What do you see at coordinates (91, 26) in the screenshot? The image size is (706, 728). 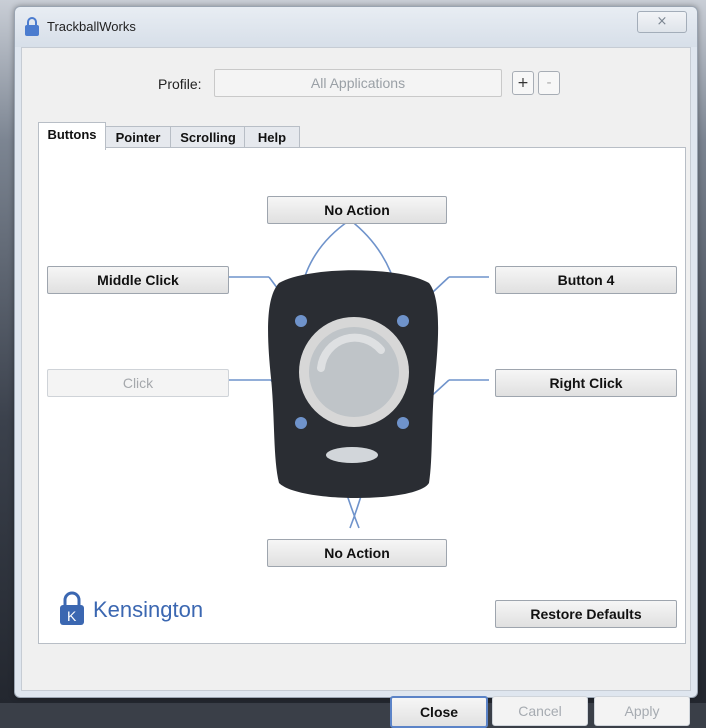 I see `window-title: TrackballWorks` at bounding box center [91, 26].